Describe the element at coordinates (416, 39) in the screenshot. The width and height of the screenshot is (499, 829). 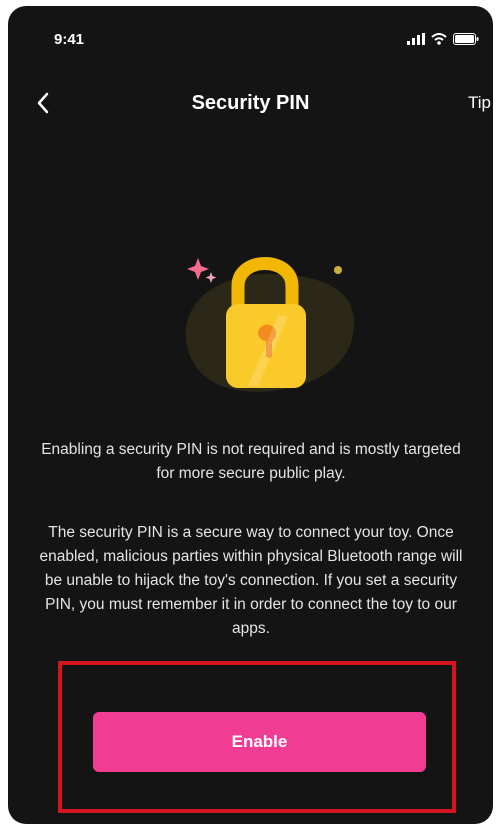
I see `signal-icon` at that location.